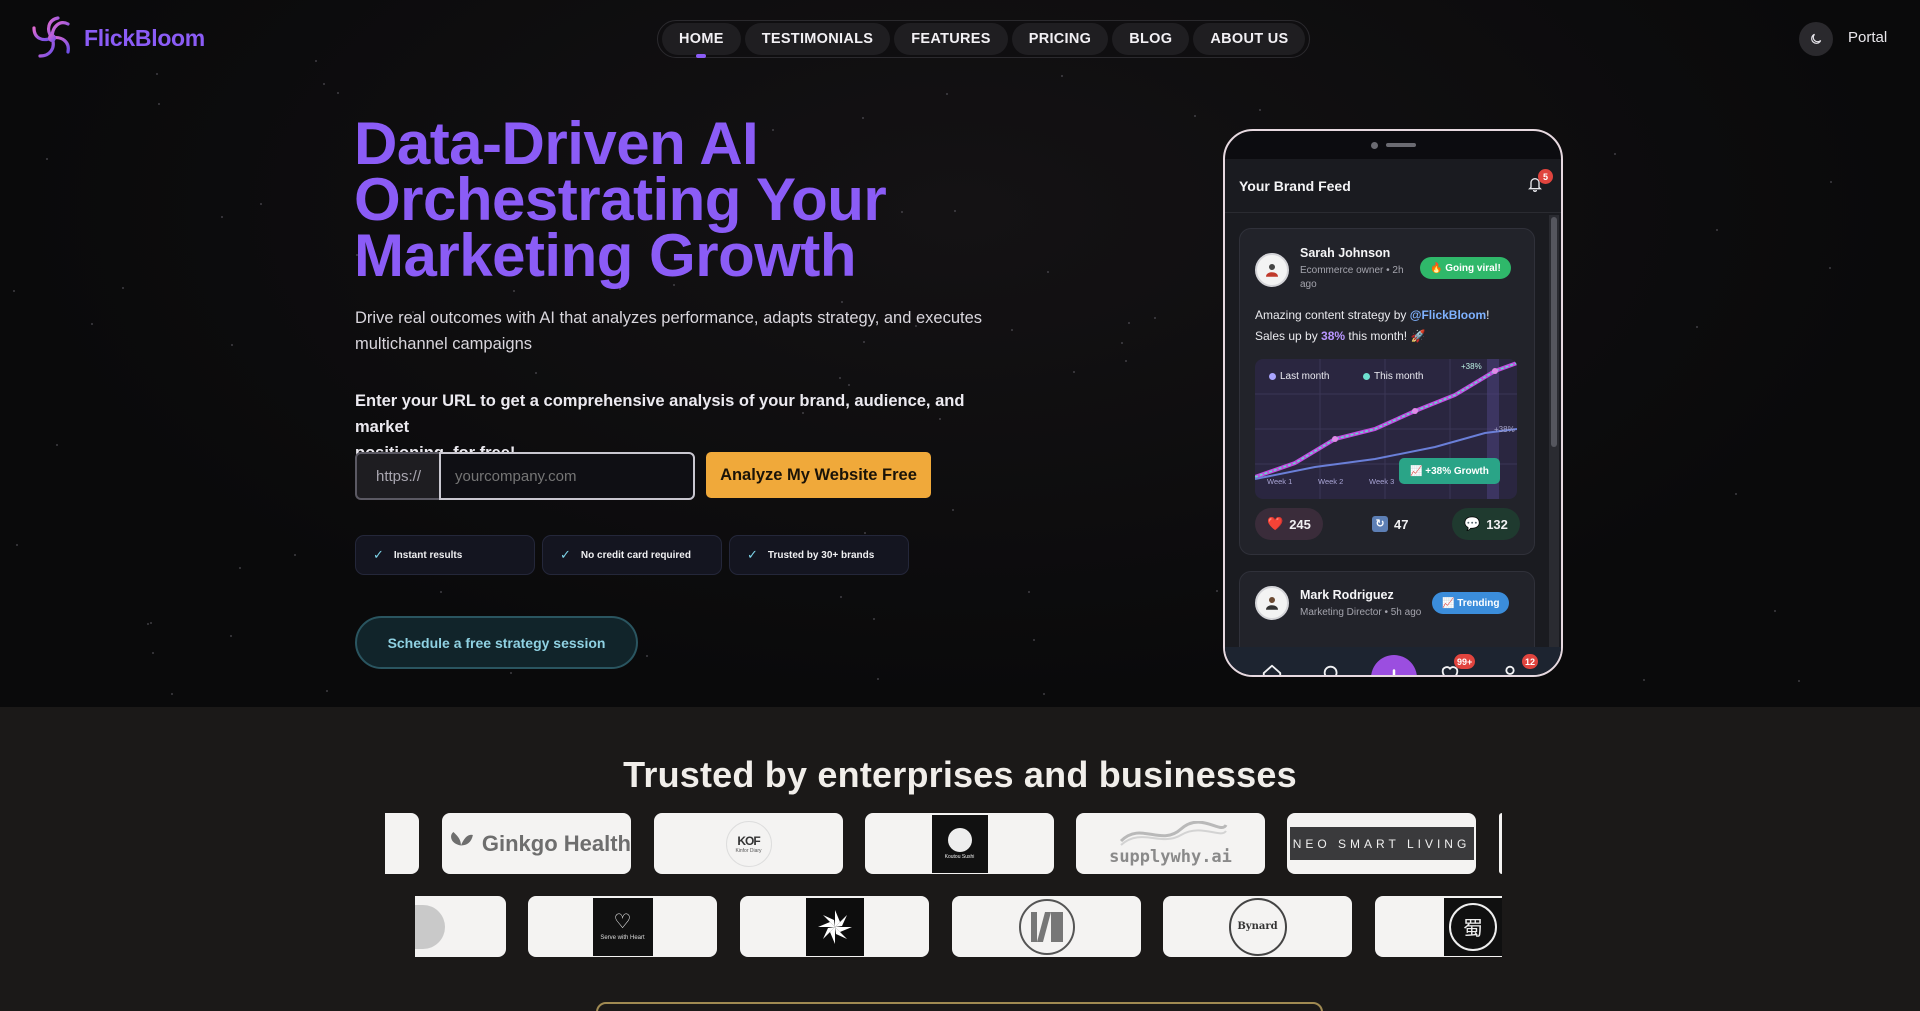 The height and width of the screenshot is (1011, 1920). Describe the element at coordinates (1295, 185) in the screenshot. I see `feed-title: Your Brand Feed` at that location.